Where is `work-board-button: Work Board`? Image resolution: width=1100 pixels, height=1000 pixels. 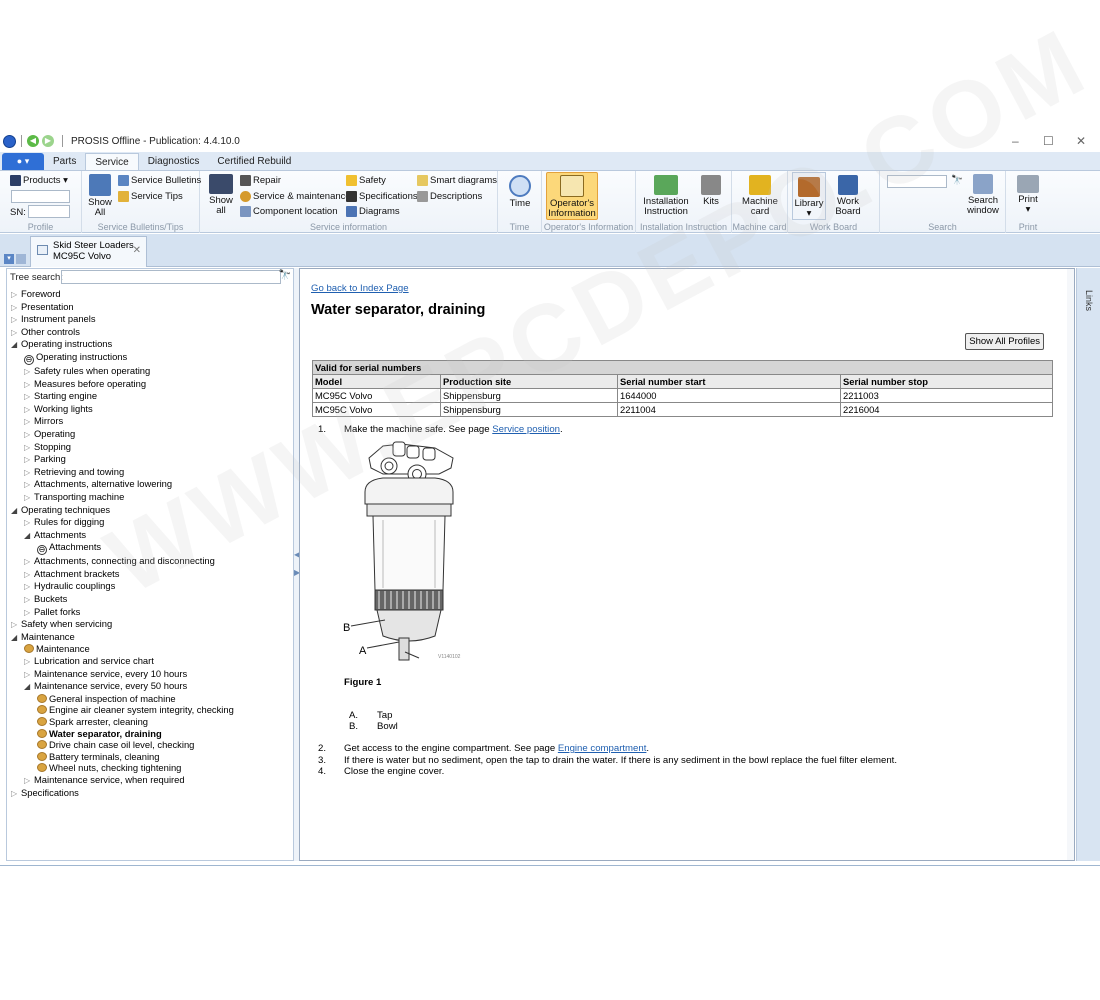 work-board-button: Work Board is located at coordinates (848, 196).